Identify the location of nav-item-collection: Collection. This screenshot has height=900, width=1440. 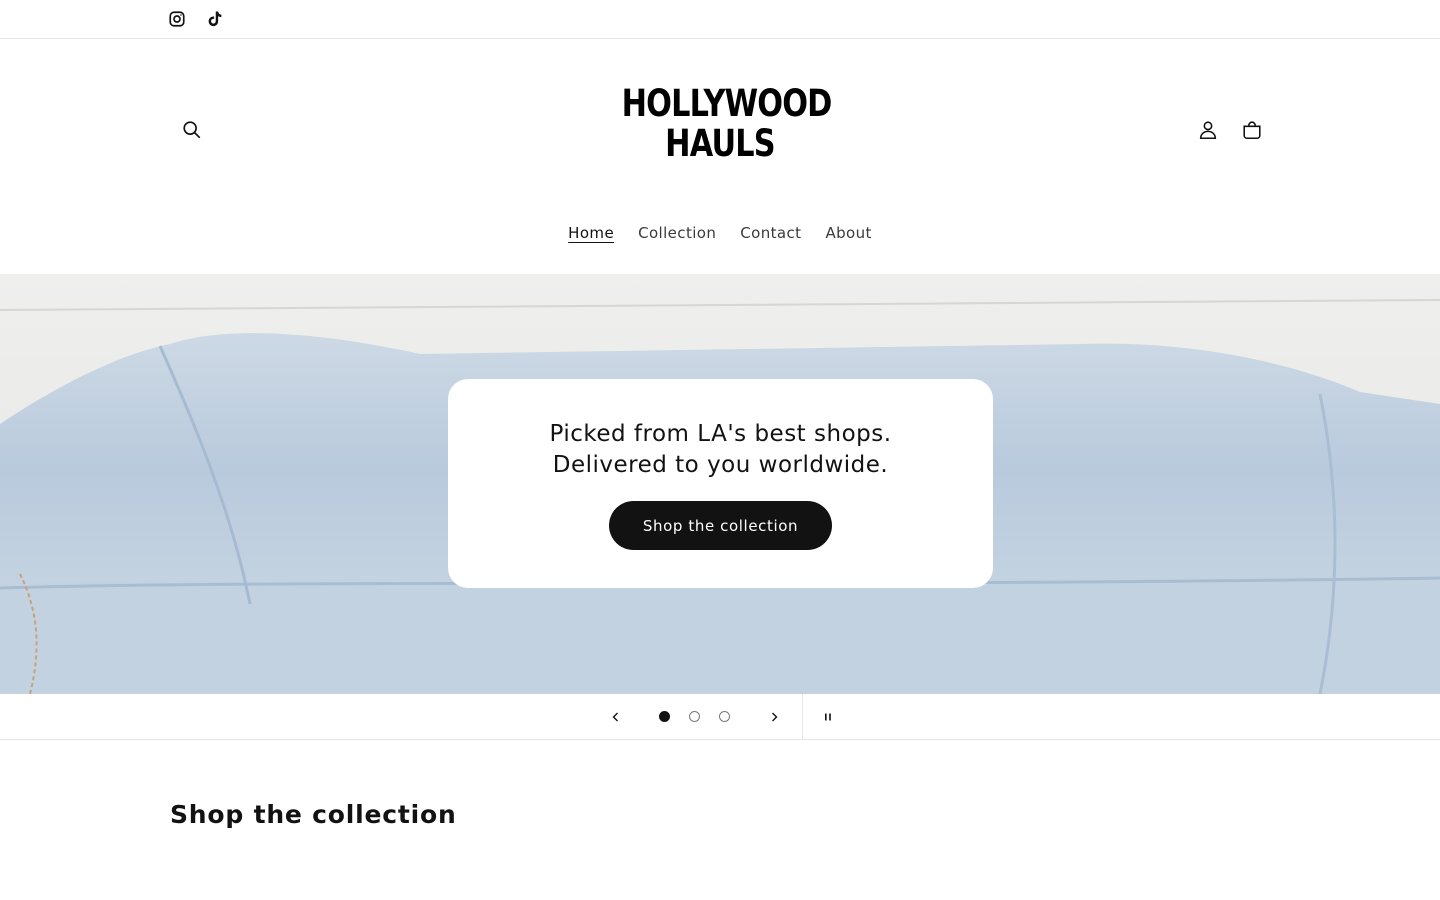
(677, 234).